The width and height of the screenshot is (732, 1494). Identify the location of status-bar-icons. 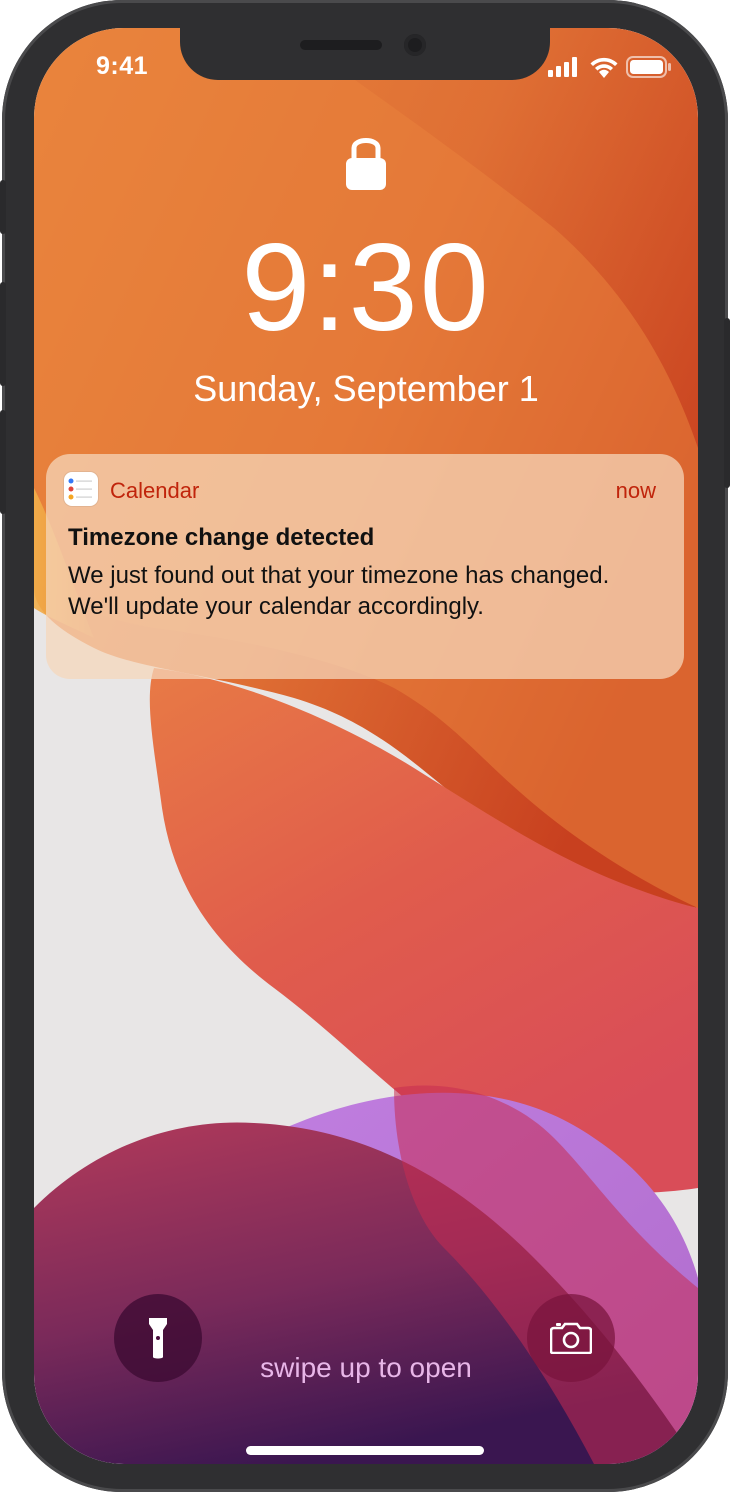
(610, 67).